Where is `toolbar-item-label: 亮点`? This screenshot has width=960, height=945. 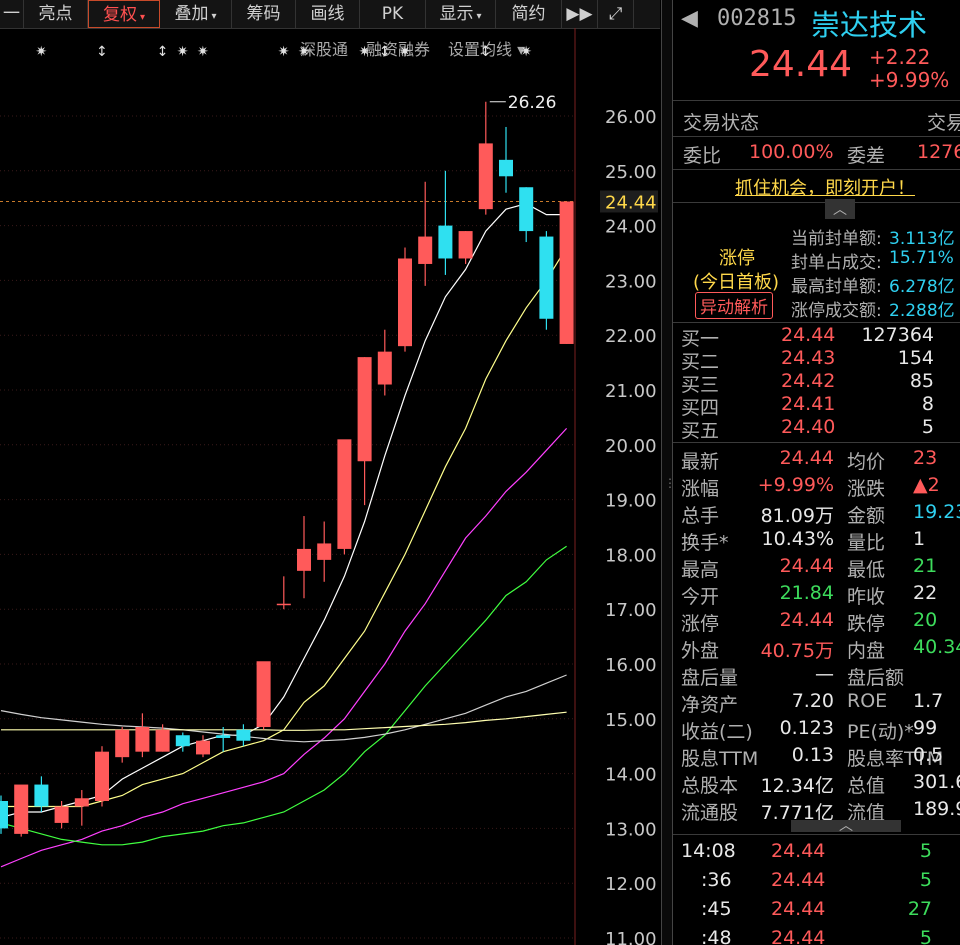
toolbar-item-label: 亮点 is located at coordinates (55, 14).